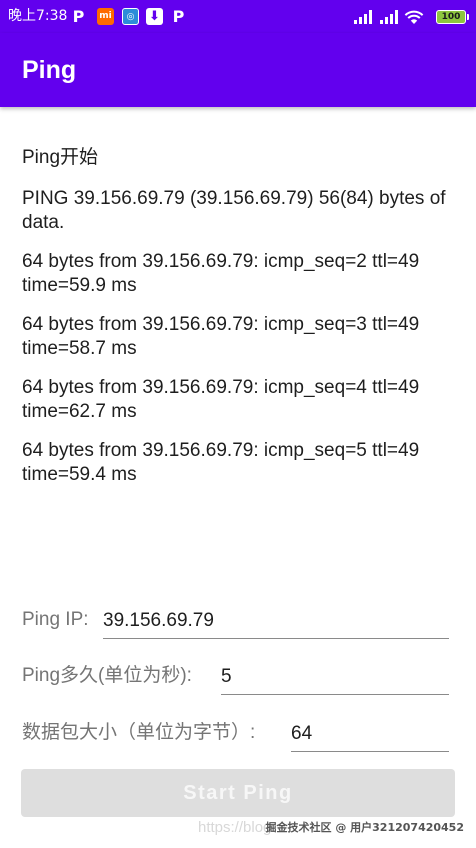 Image resolution: width=476 pixels, height=848 pixels. What do you see at coordinates (414, 17) in the screenshot?
I see `wifi-icon` at bounding box center [414, 17].